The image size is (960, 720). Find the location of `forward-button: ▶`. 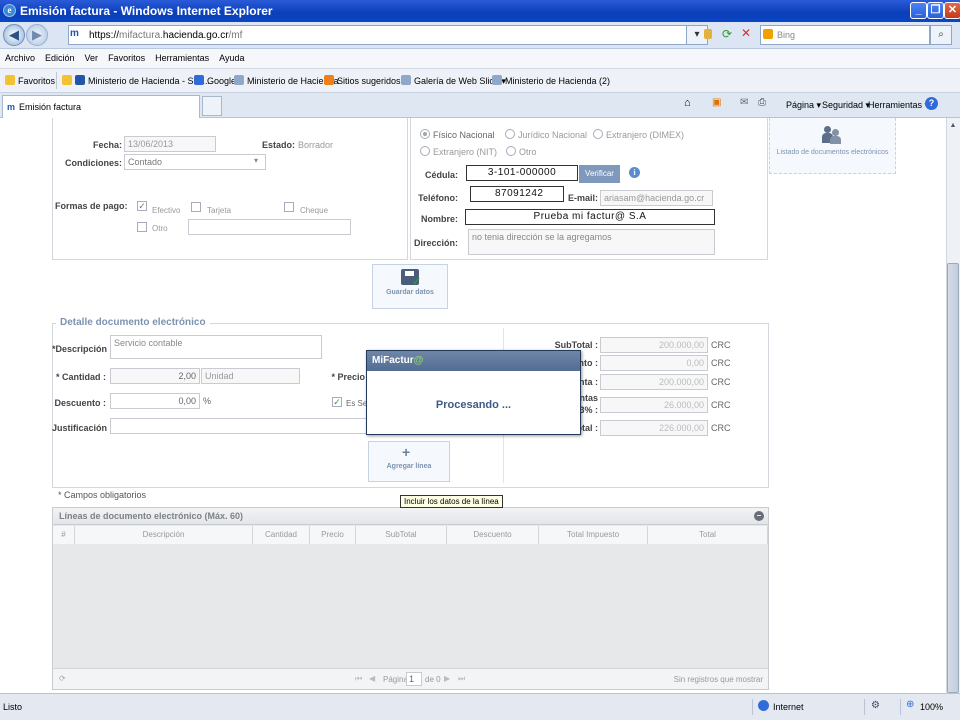

forward-button: ▶ is located at coordinates (37, 35).